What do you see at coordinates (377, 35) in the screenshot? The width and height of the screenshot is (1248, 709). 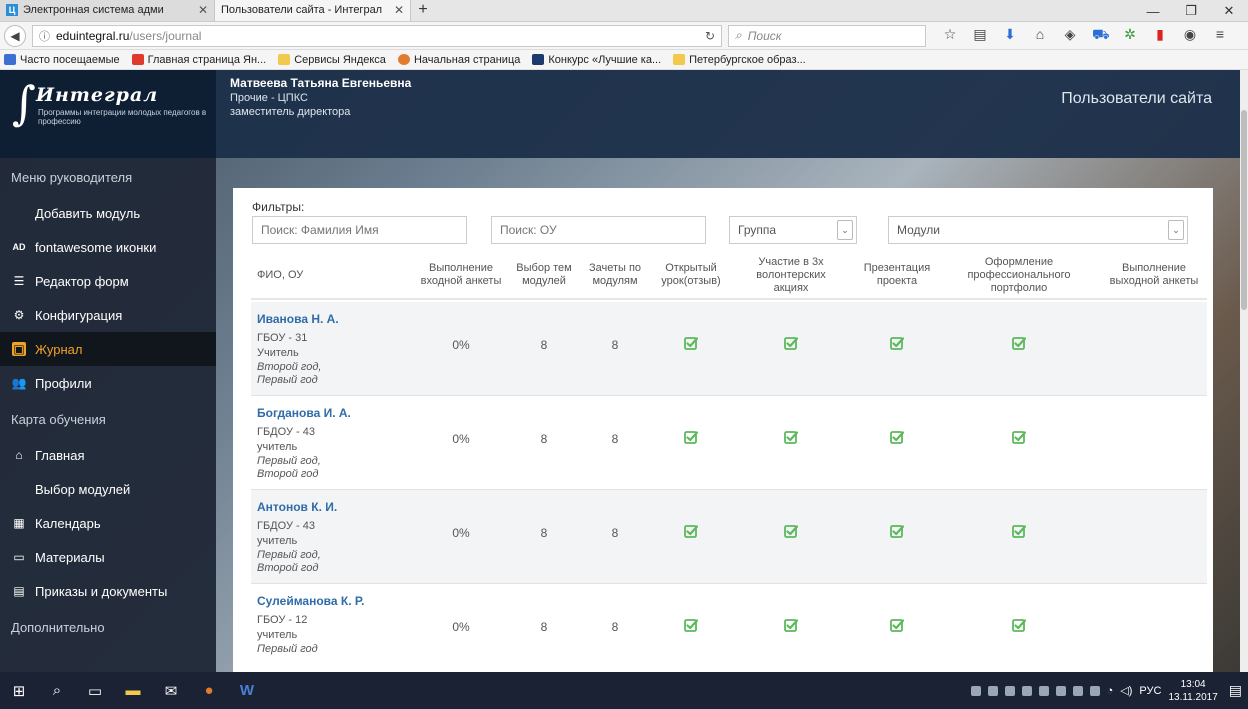 I see `address-bar: ⓘ eduintegral.ru/users/journal ↻` at bounding box center [377, 35].